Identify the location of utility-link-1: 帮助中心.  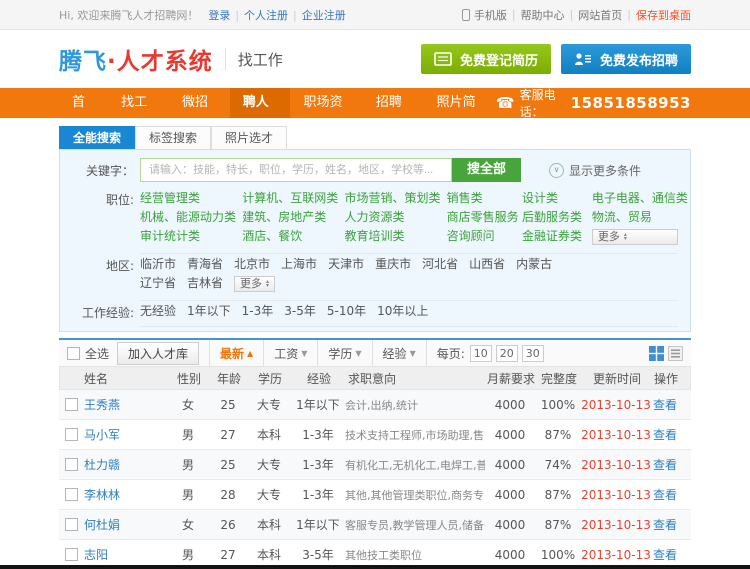
(543, 15).